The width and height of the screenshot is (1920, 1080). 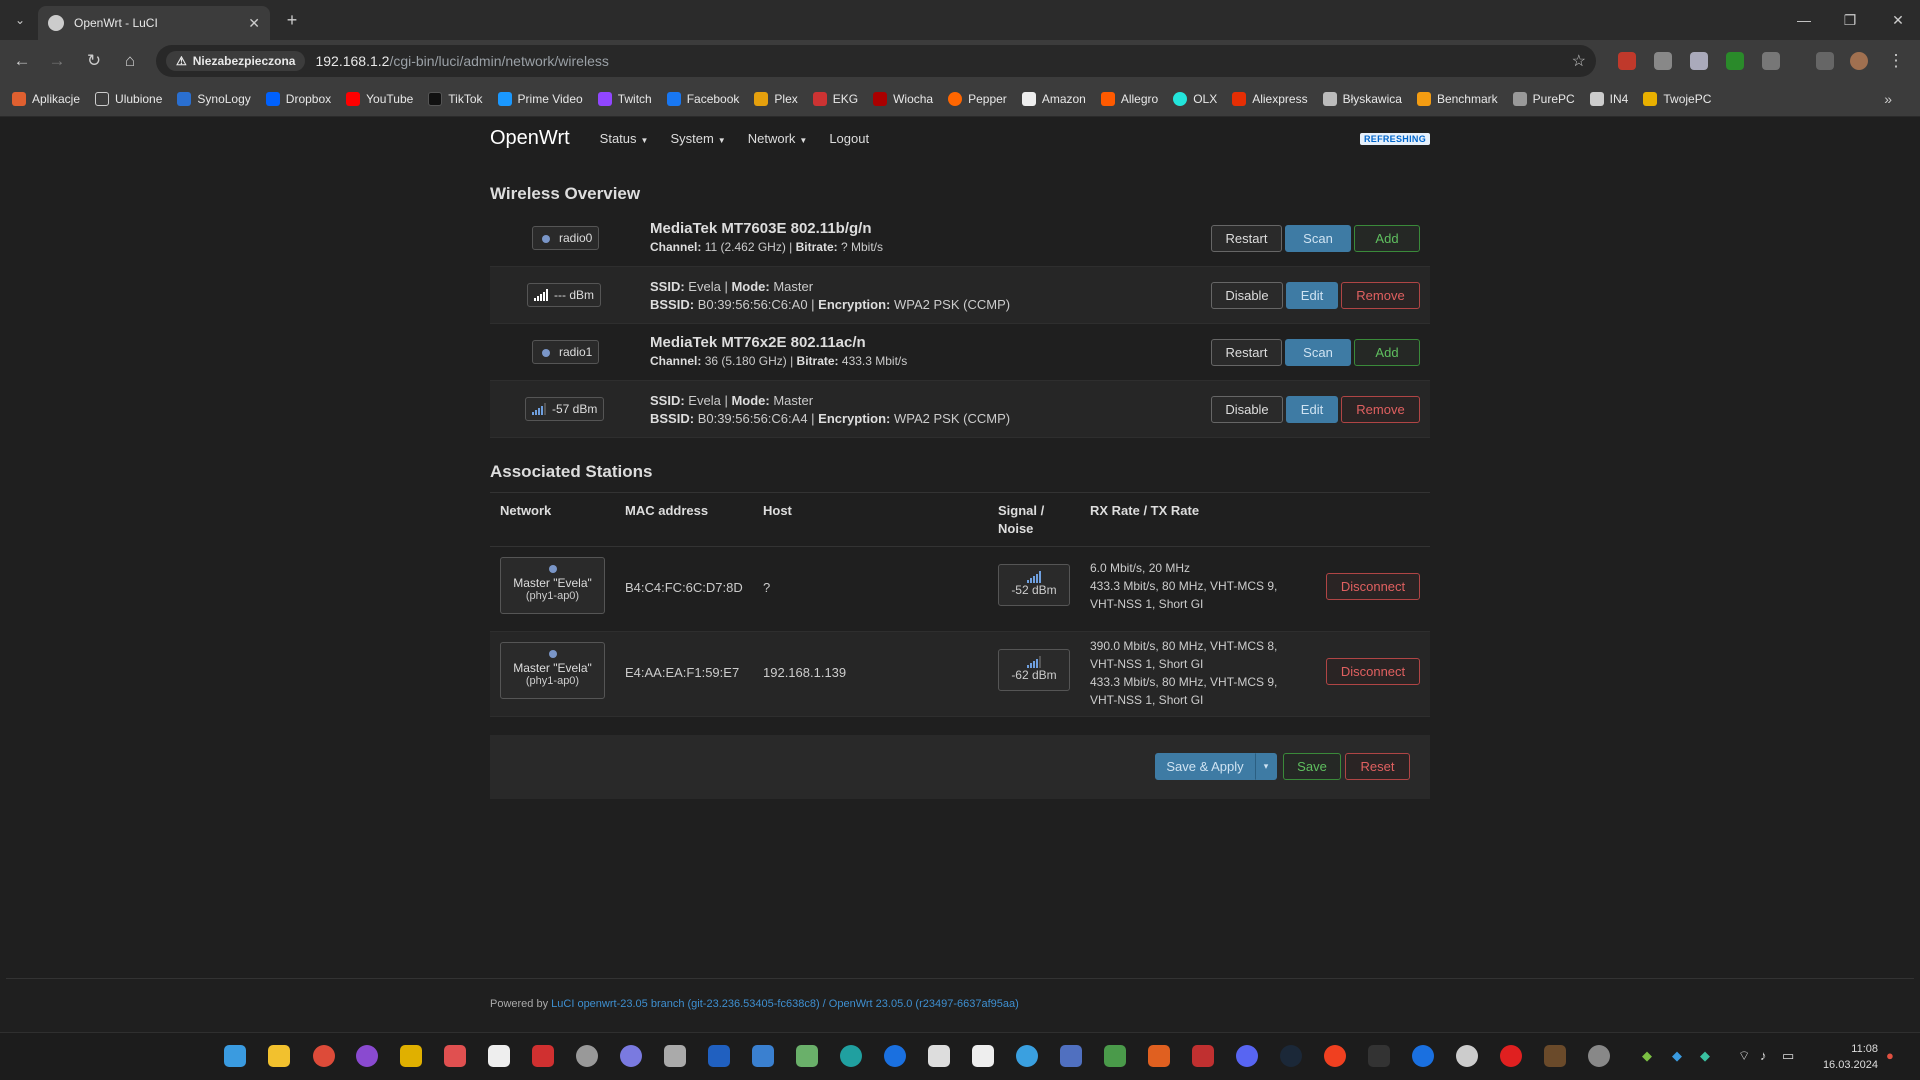 I want to click on security-chip: ⚠ Niezabezpieczona, so click(x=236, y=61).